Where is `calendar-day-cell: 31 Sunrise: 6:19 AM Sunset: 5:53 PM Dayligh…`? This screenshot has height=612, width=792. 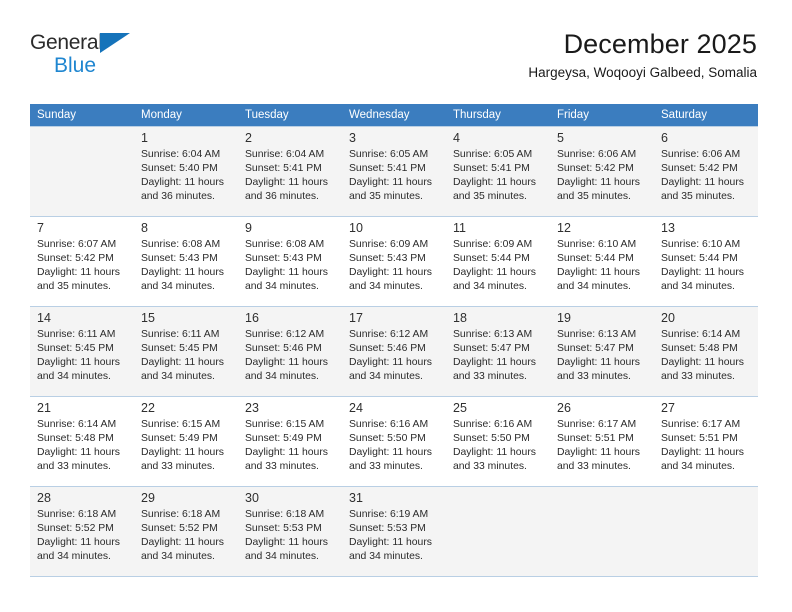
calendar-day-cell: 31 Sunrise: 6:19 AM Sunset: 5:53 PM Dayligh… is located at coordinates (394, 531).